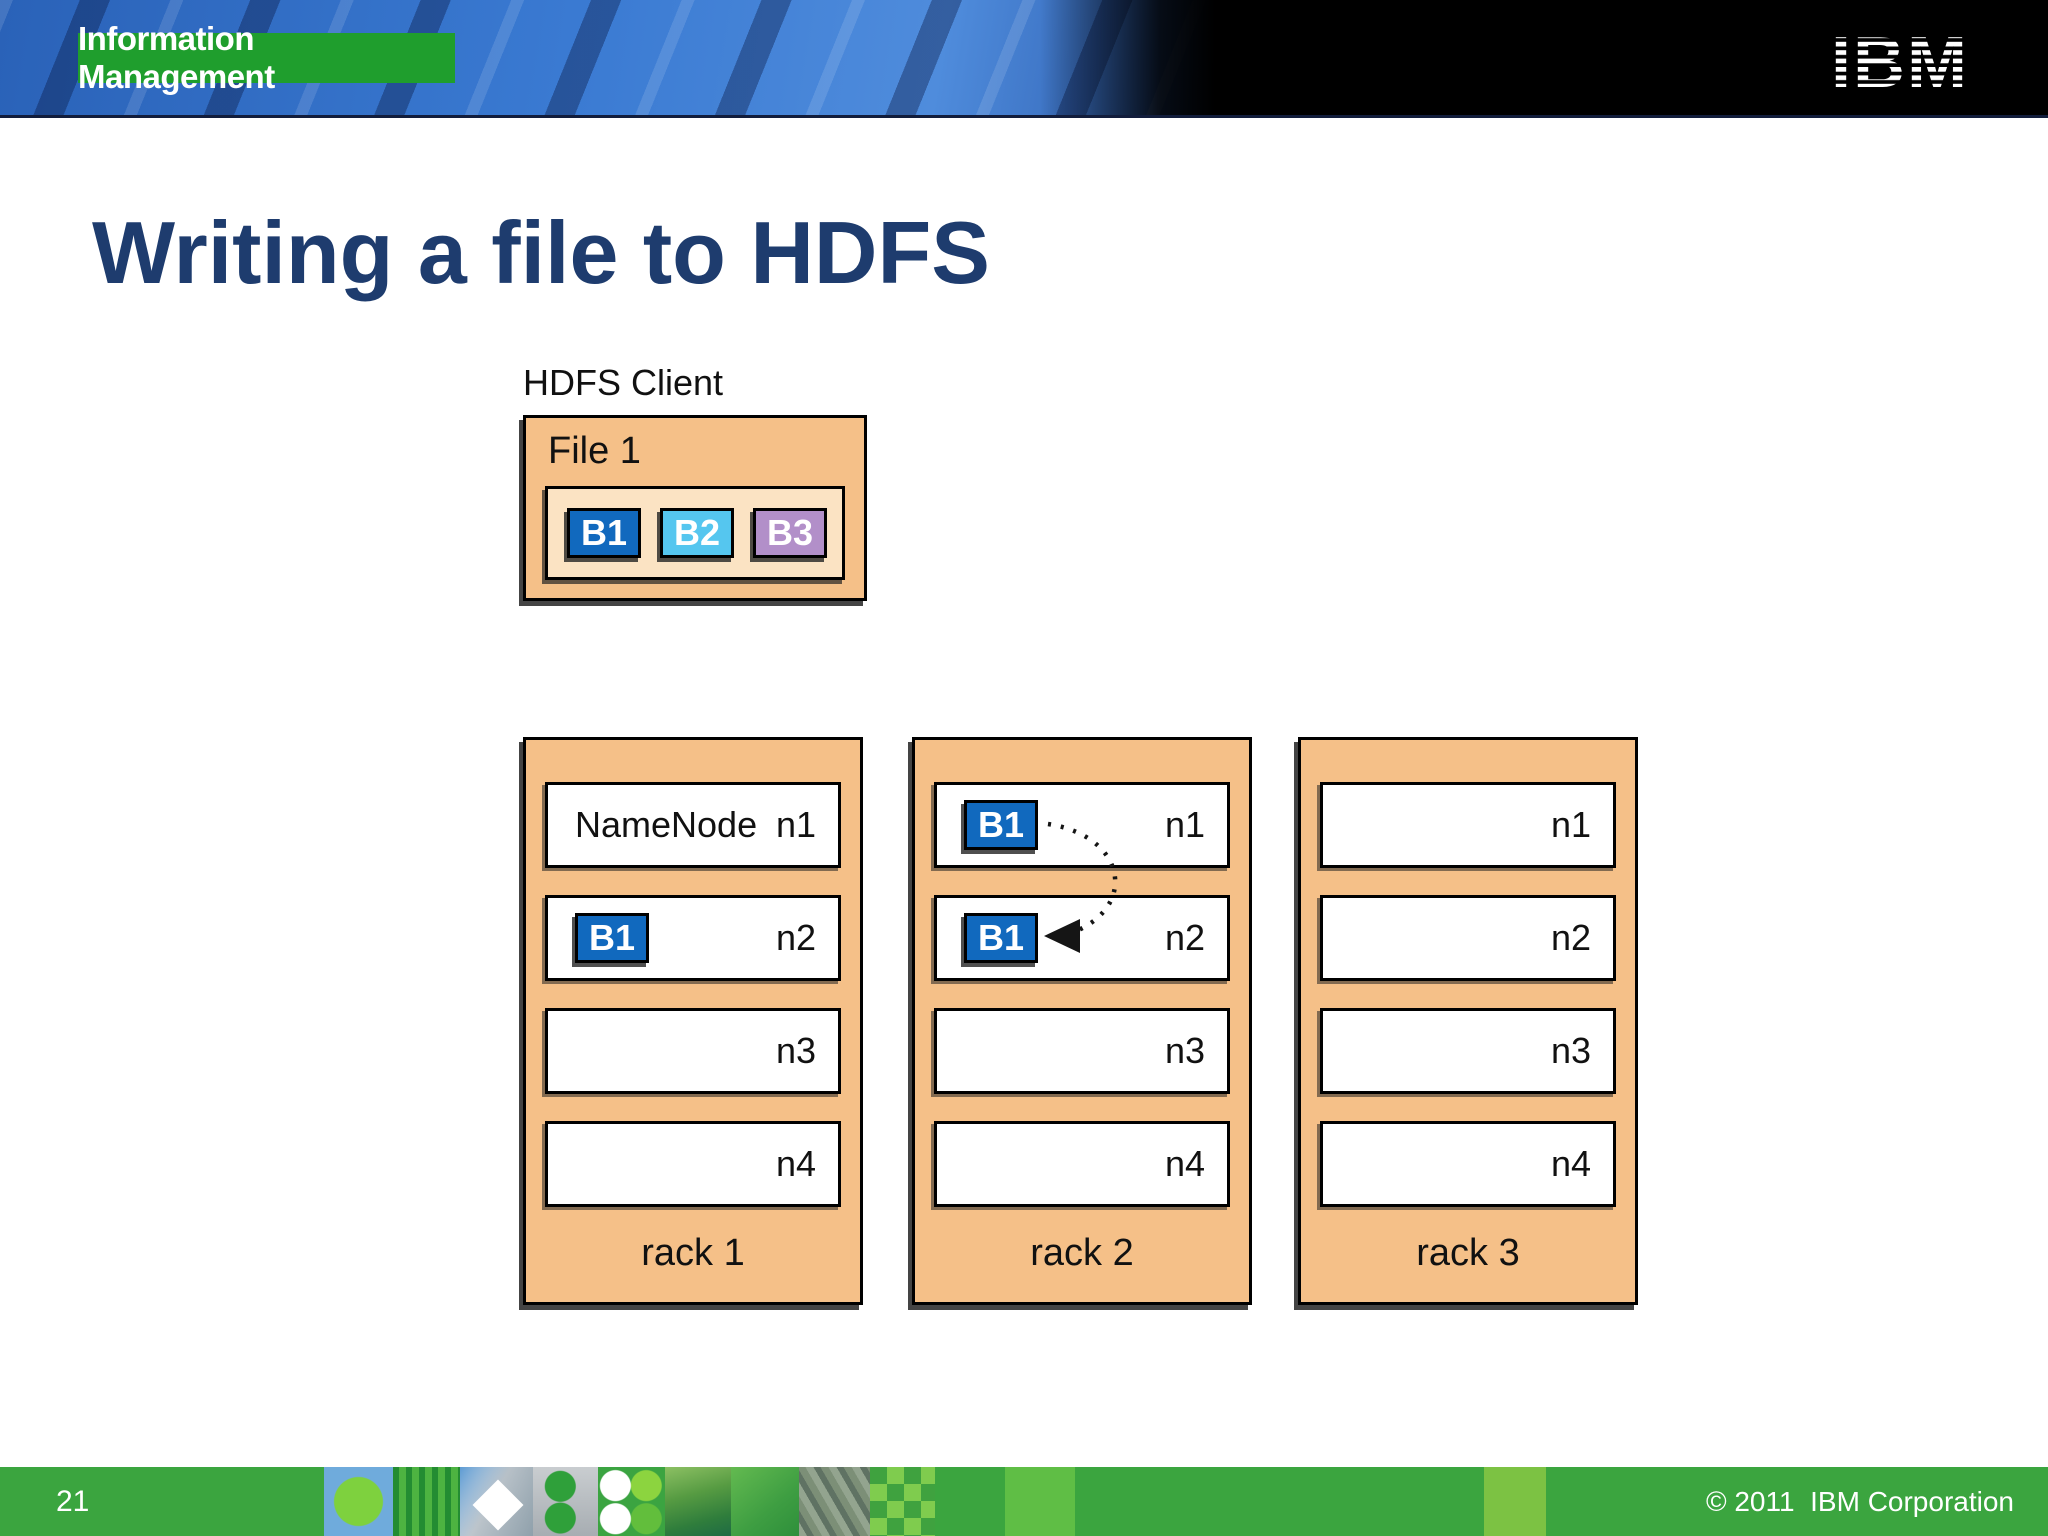  What do you see at coordinates (594, 451) in the screenshot?
I see `file-label: File 1` at bounding box center [594, 451].